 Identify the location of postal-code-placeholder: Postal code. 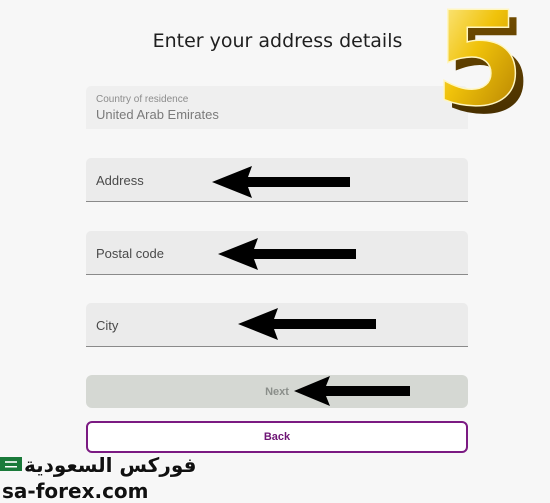
(130, 253).